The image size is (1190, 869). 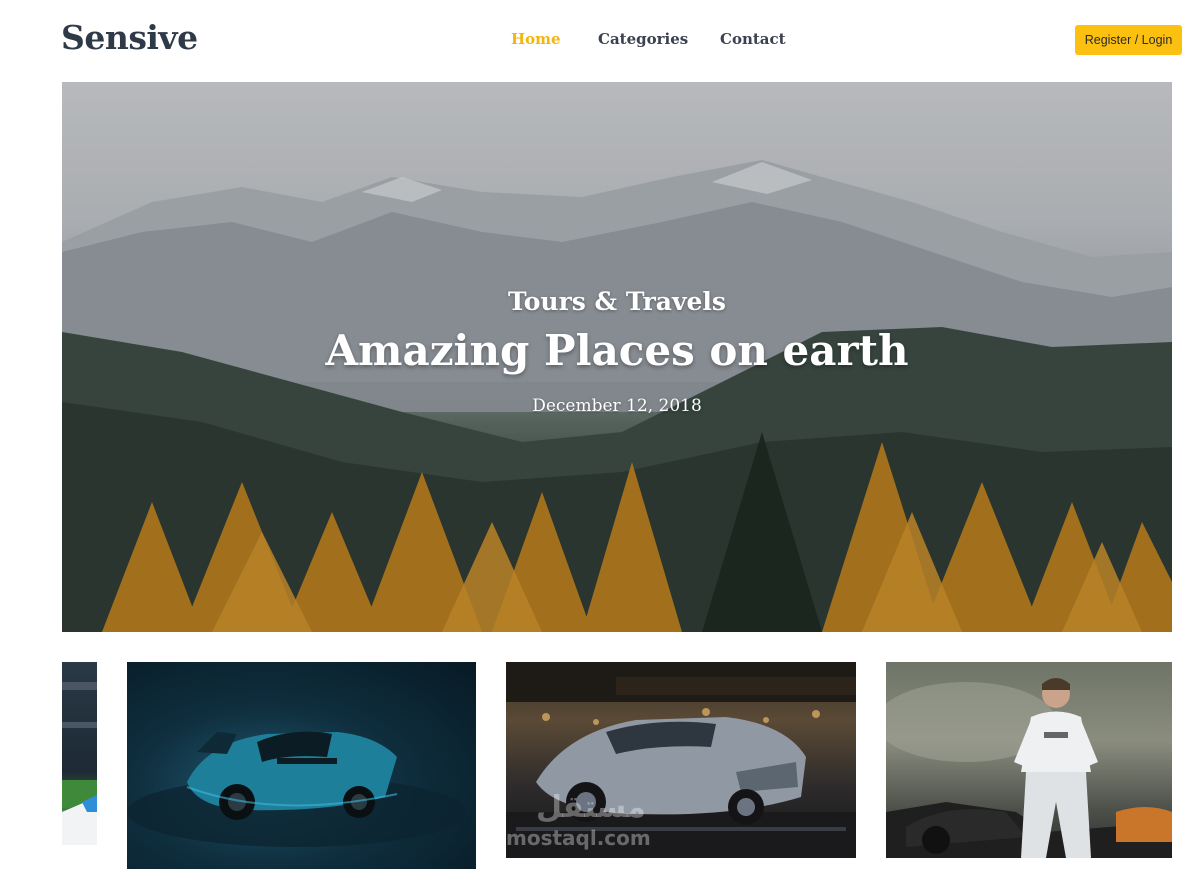 What do you see at coordinates (753, 39) in the screenshot?
I see `nav-item-contact: Contact` at bounding box center [753, 39].